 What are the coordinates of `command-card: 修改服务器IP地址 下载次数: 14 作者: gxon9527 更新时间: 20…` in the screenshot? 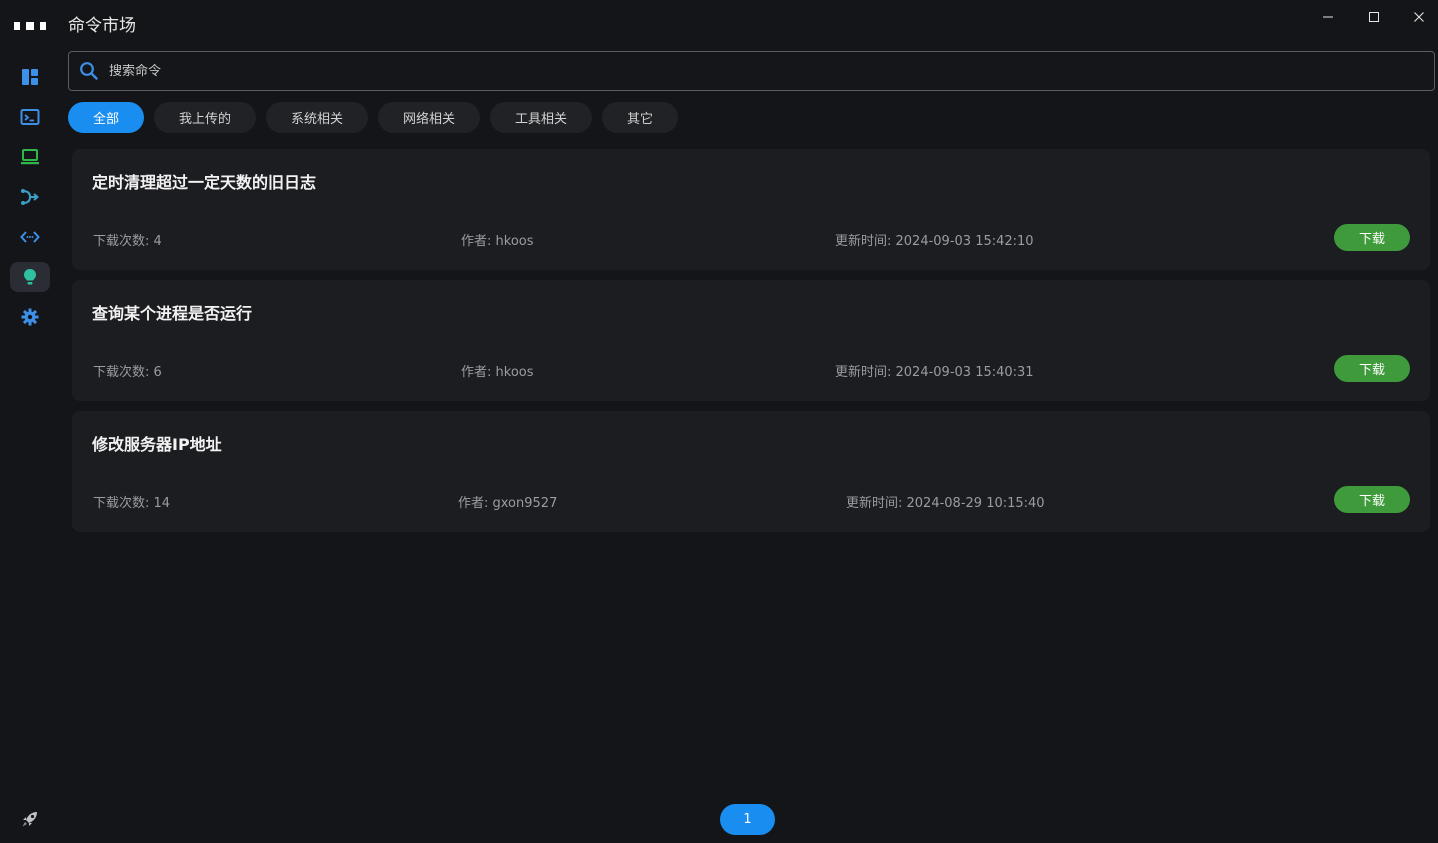 It's located at (751, 471).